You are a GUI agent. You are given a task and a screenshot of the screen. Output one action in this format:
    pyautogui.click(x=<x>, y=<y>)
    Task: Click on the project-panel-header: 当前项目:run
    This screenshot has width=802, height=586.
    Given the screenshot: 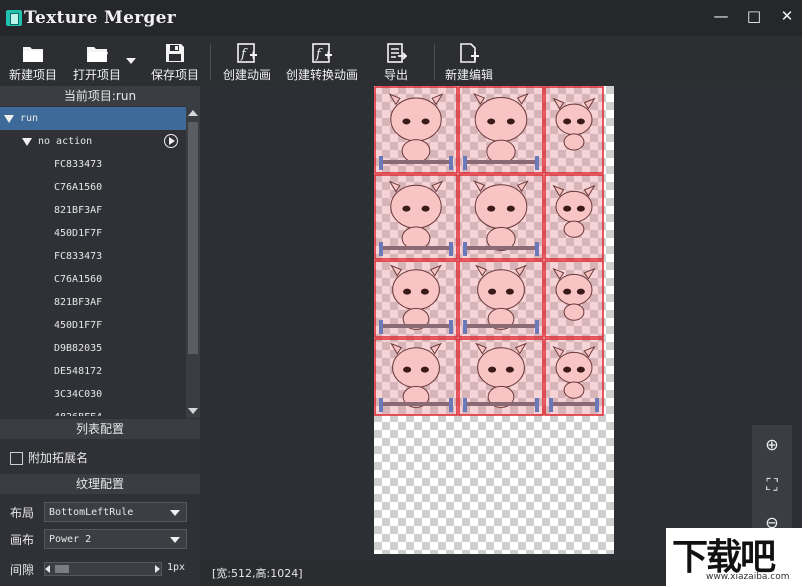 What is the action you would take?
    pyautogui.click(x=100, y=96)
    